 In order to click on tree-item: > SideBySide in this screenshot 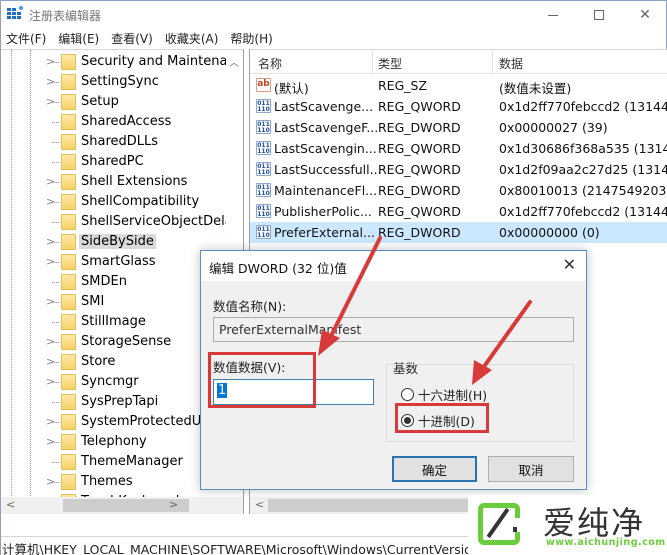, I will do `click(114, 242)`.